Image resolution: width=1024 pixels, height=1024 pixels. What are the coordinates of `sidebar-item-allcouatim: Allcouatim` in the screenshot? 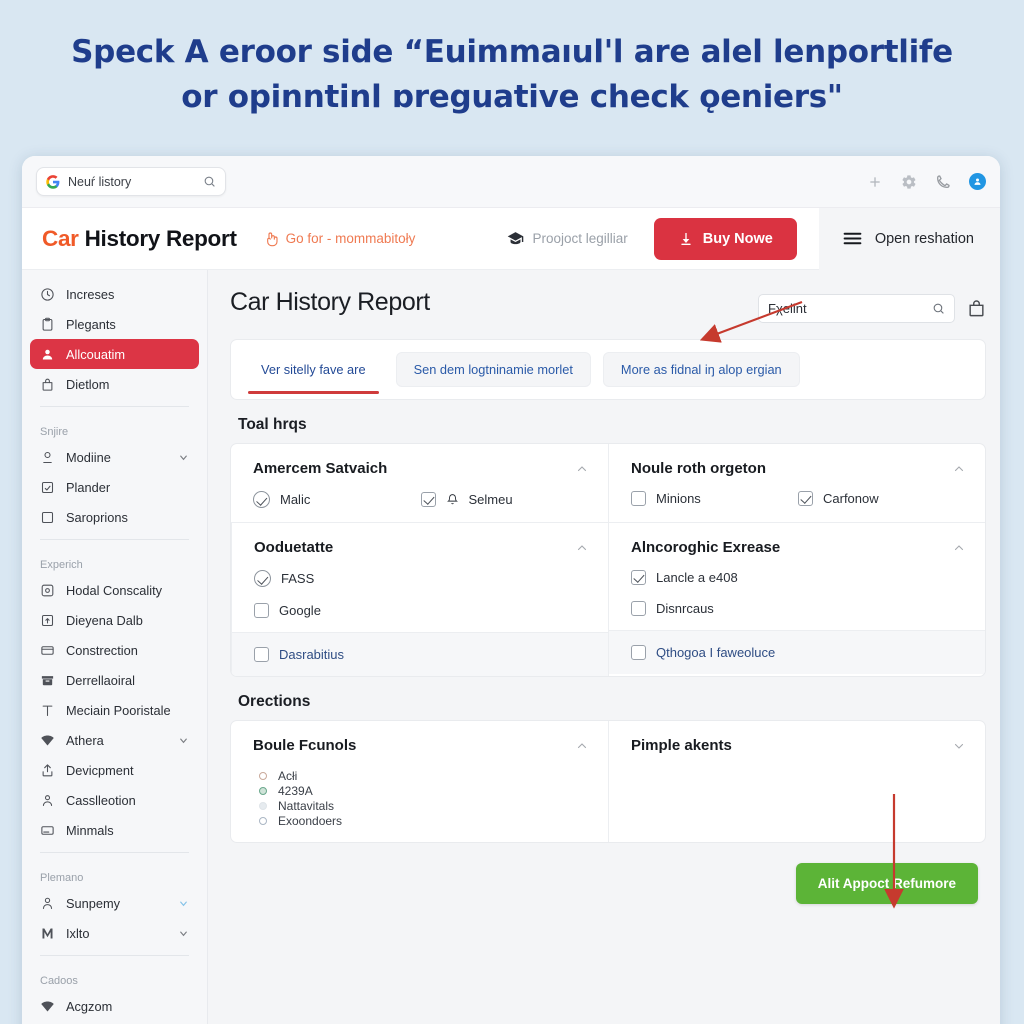 It's located at (114, 354).